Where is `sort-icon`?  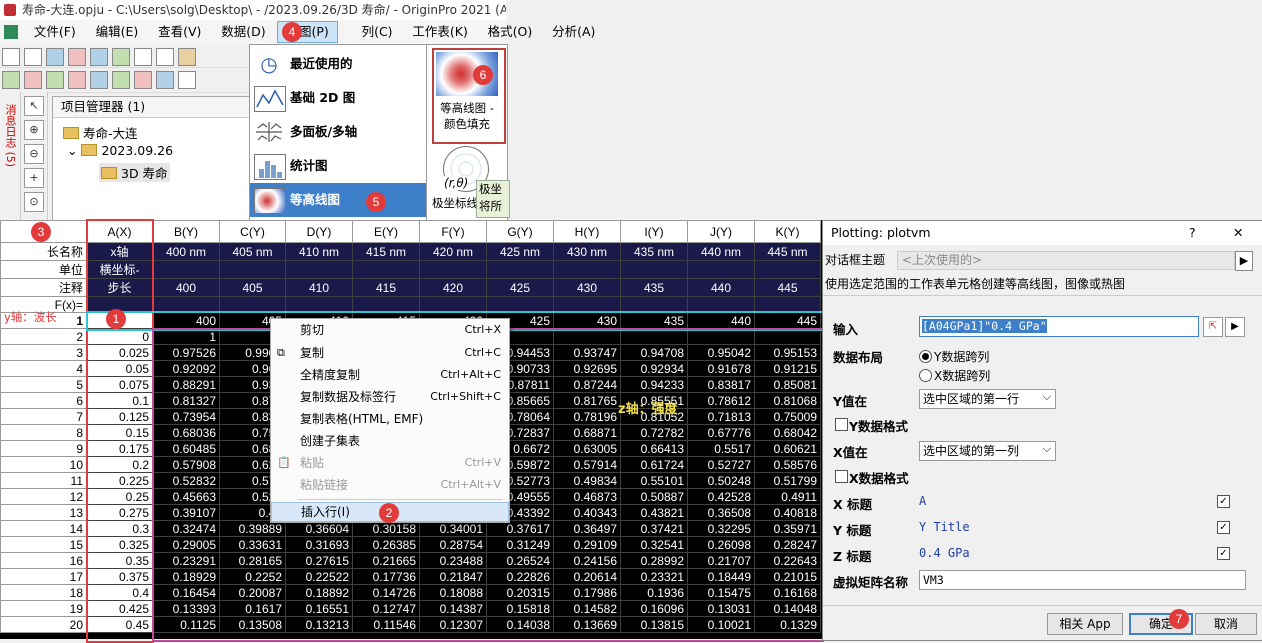 sort-icon is located at coordinates (143, 80).